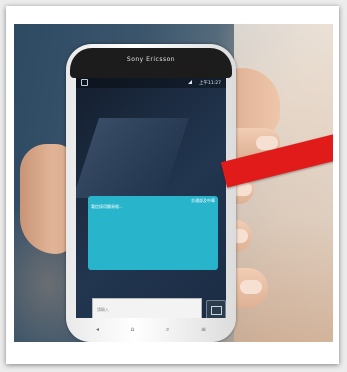  I want to click on menu-icon: ≡, so click(203, 330).